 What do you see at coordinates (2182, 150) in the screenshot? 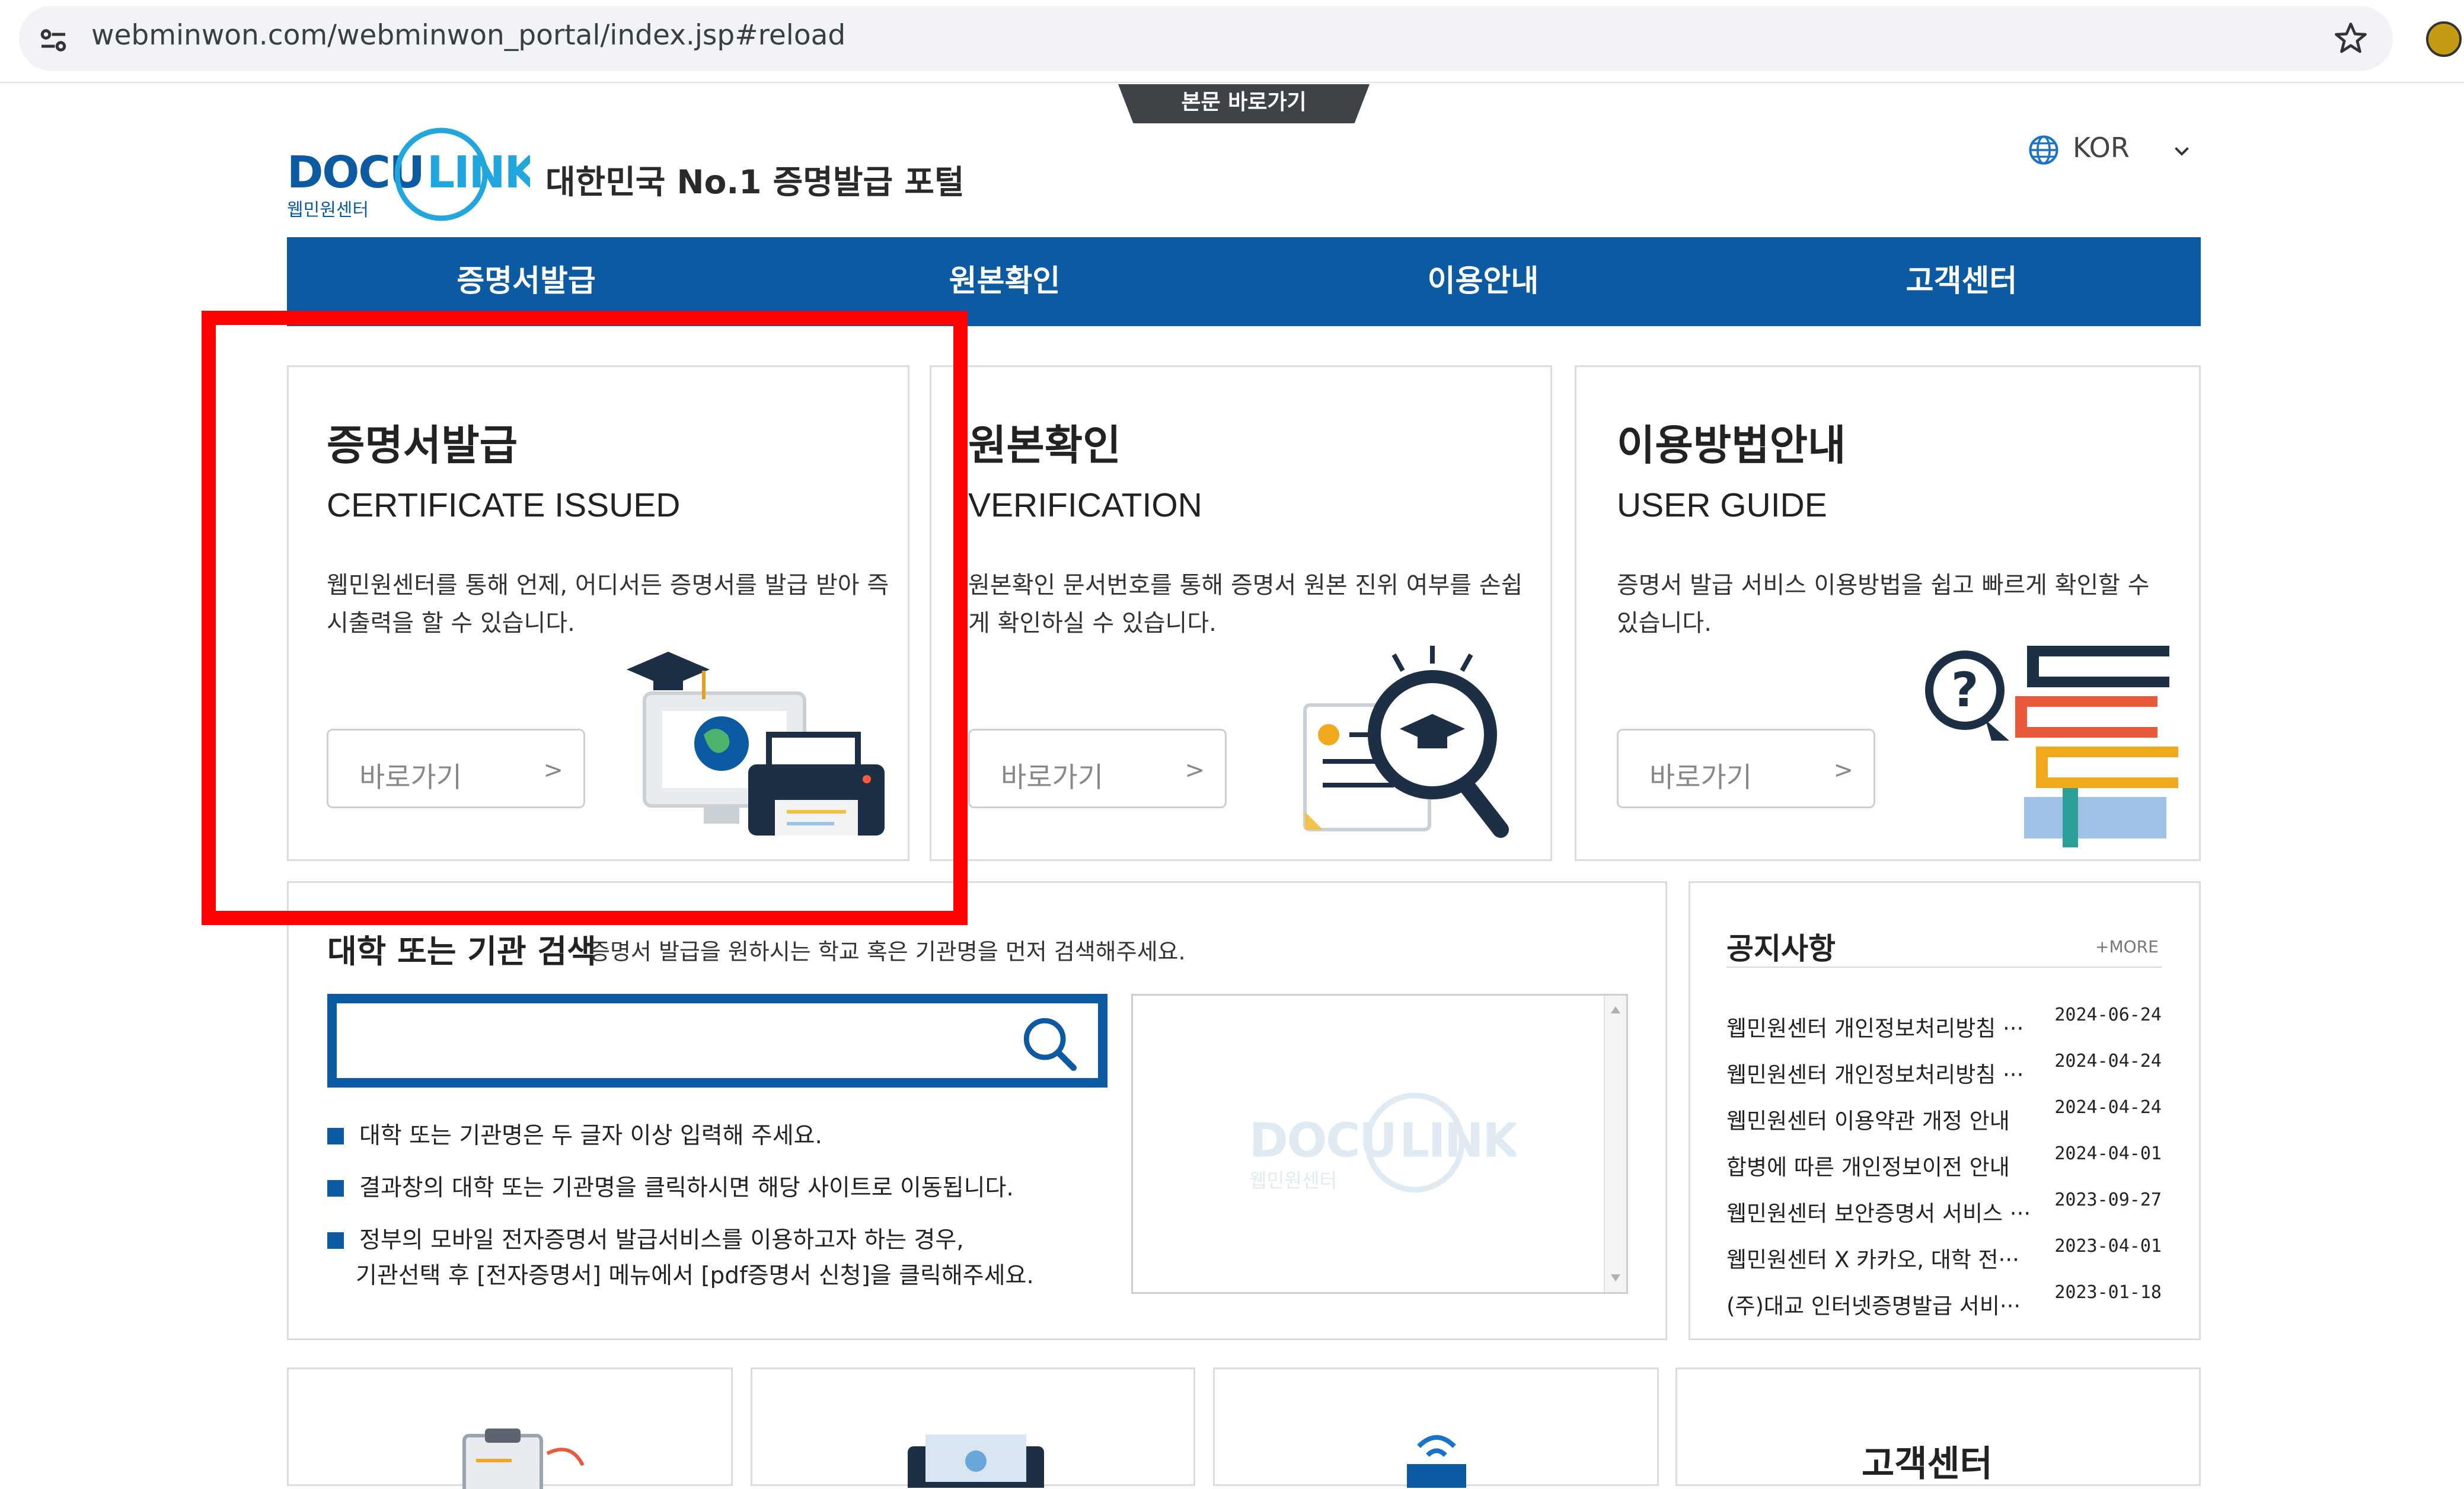
I see `chevron-down-icon` at bounding box center [2182, 150].